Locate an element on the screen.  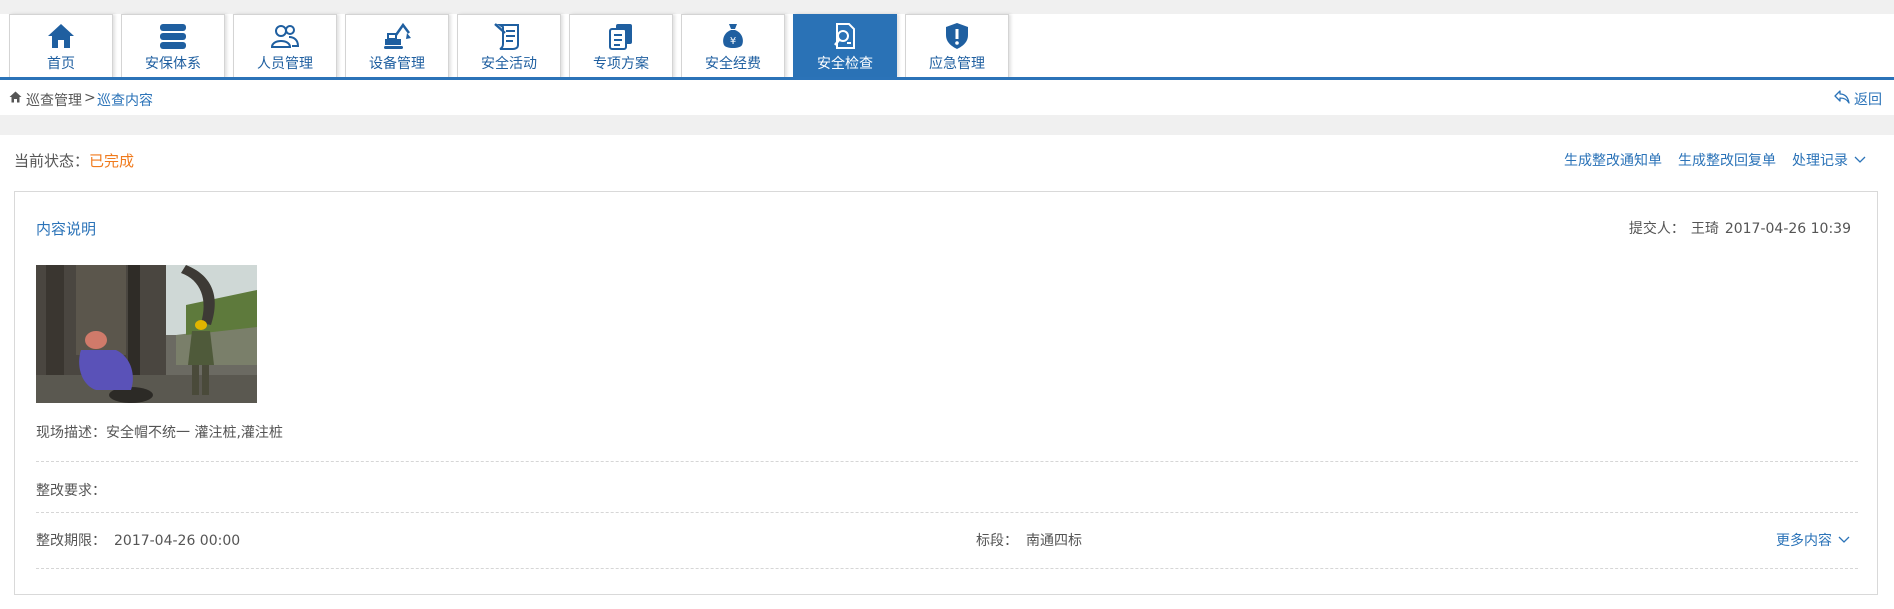
reply-arrow-icon is located at coordinates (1842, 99).